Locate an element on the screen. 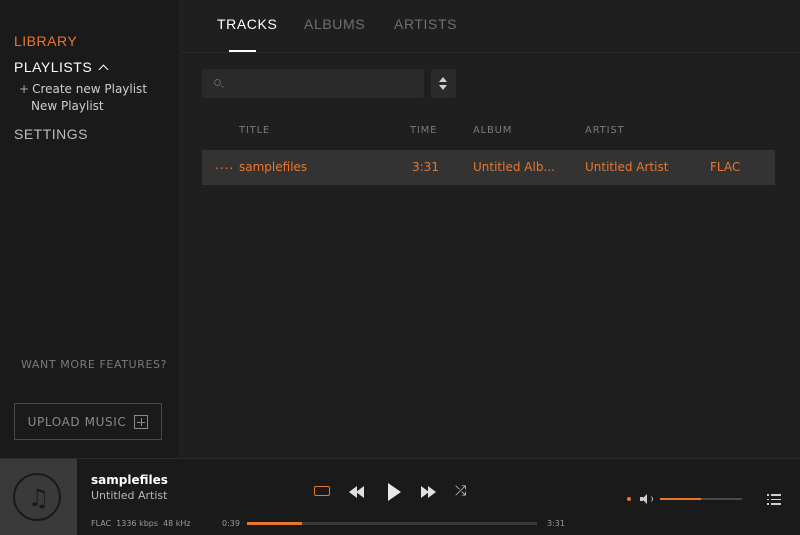  sort-up-icon is located at coordinates (443, 79).